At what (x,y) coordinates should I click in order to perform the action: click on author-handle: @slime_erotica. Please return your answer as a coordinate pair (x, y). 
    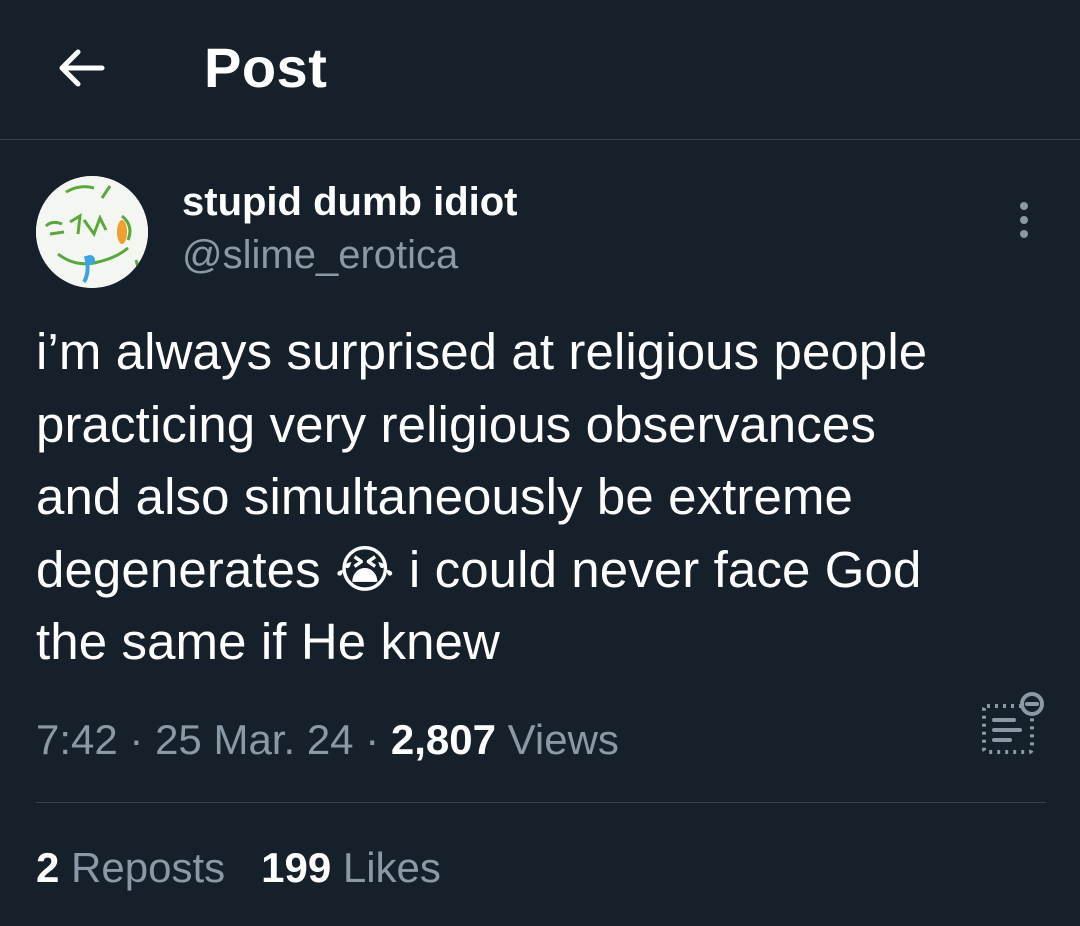
    Looking at the image, I should click on (320, 255).